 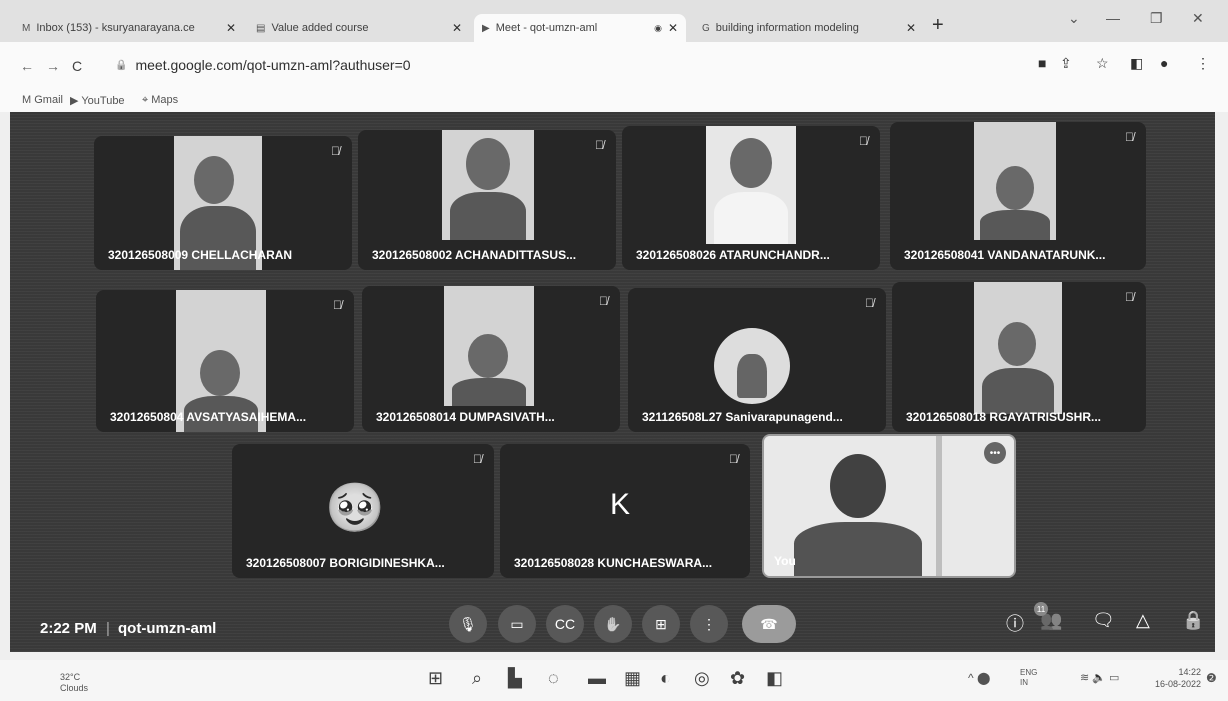 What do you see at coordinates (580, 28) in the screenshot?
I see `tab-meet: ▶ Meet - qot-umzn-aml ◉ ✕` at bounding box center [580, 28].